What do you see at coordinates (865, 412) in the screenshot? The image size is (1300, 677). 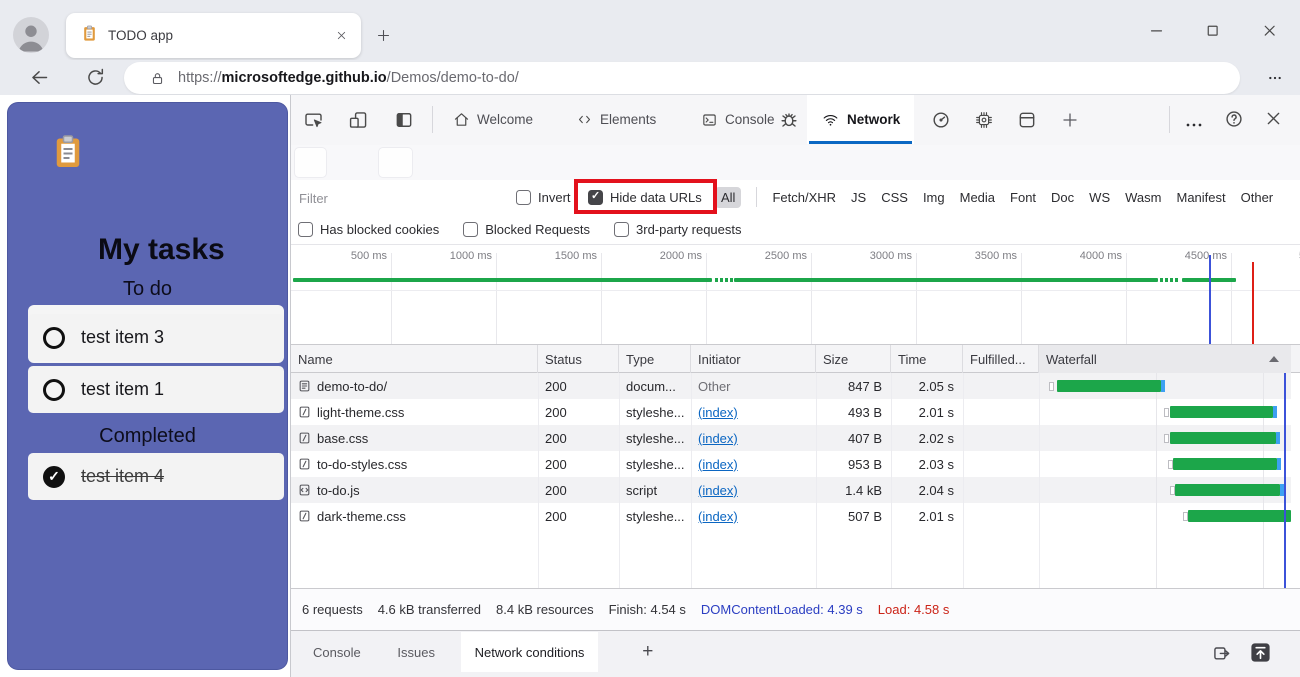 I see `size-cell: 493 B` at bounding box center [865, 412].